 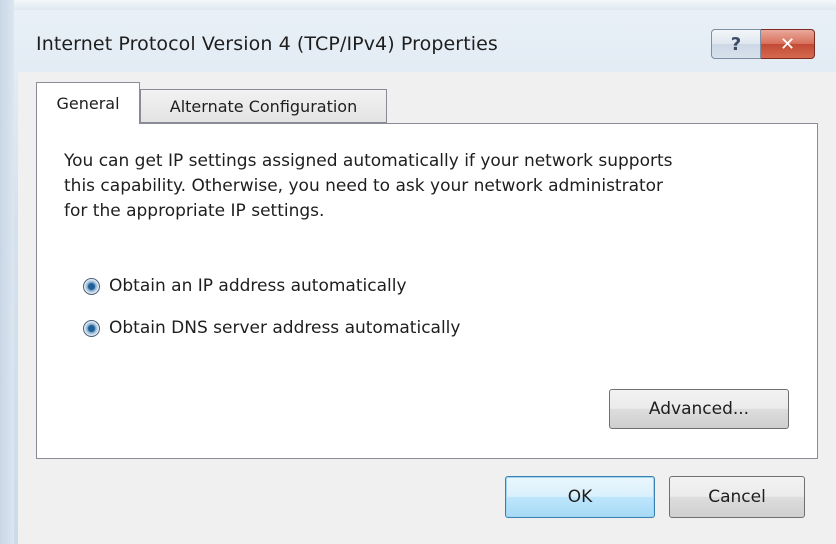 I want to click on ok-button: OK, so click(x=580, y=497).